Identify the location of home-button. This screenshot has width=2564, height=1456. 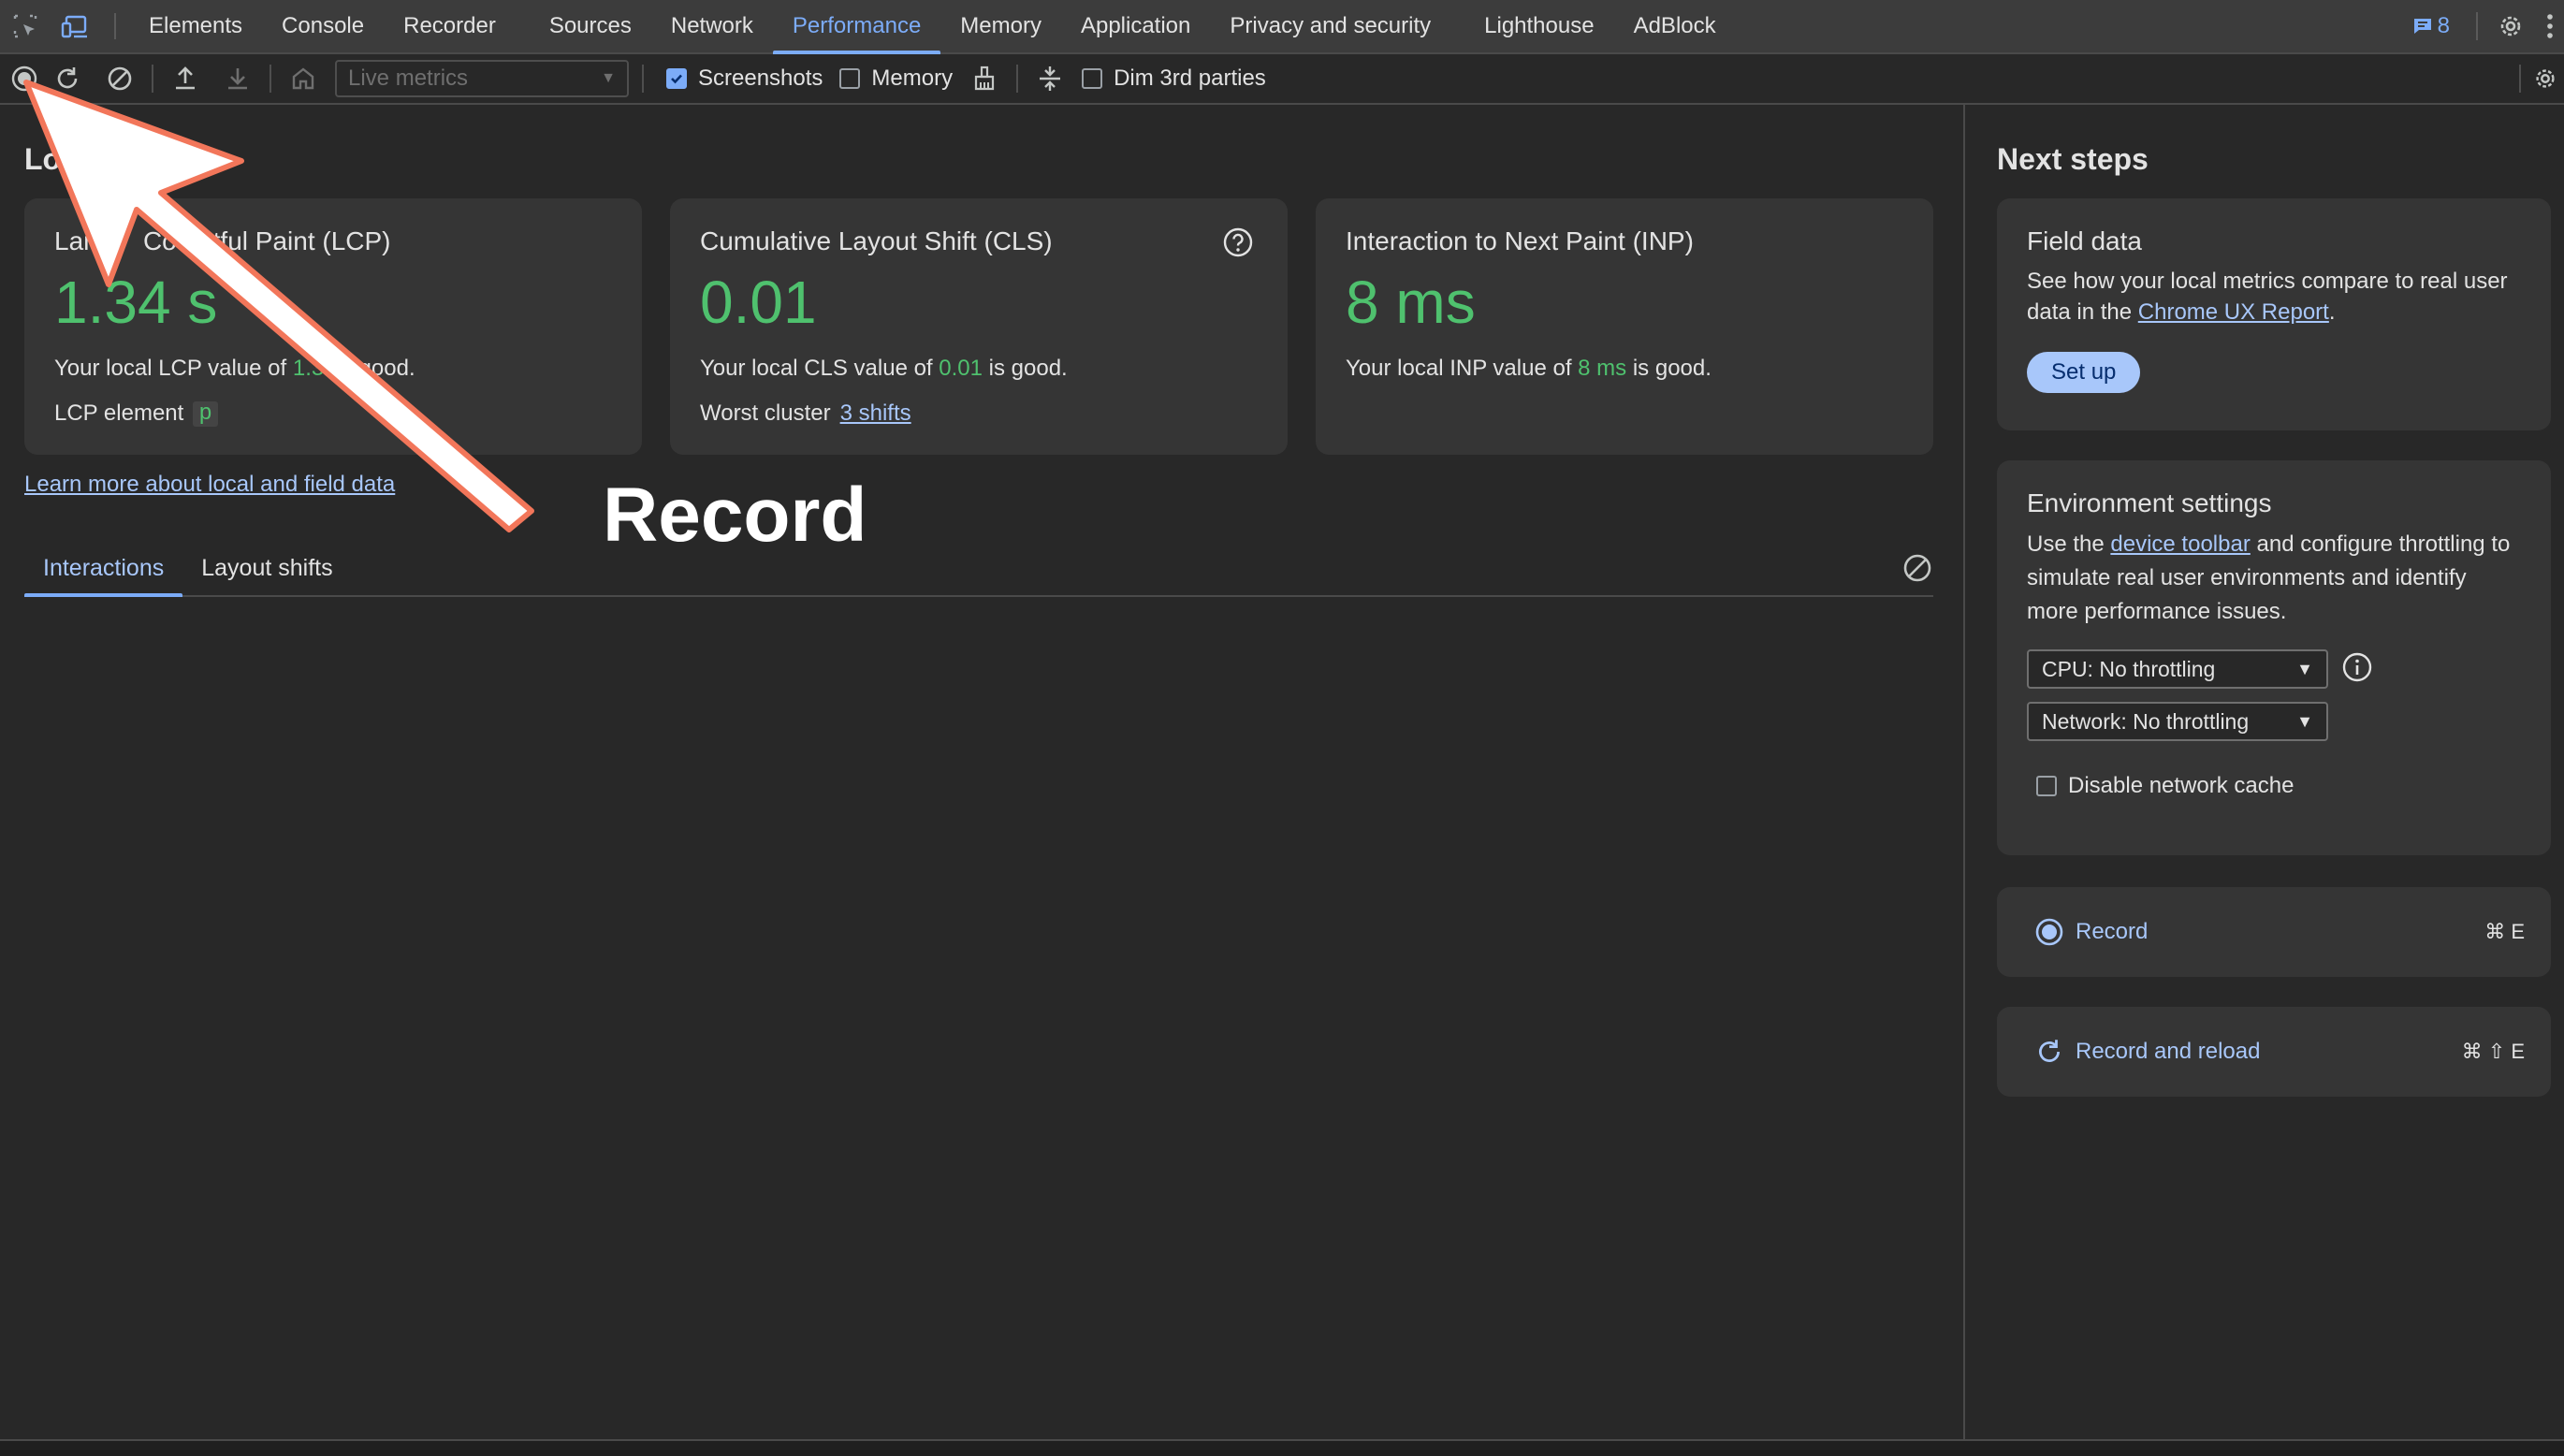
(303, 78).